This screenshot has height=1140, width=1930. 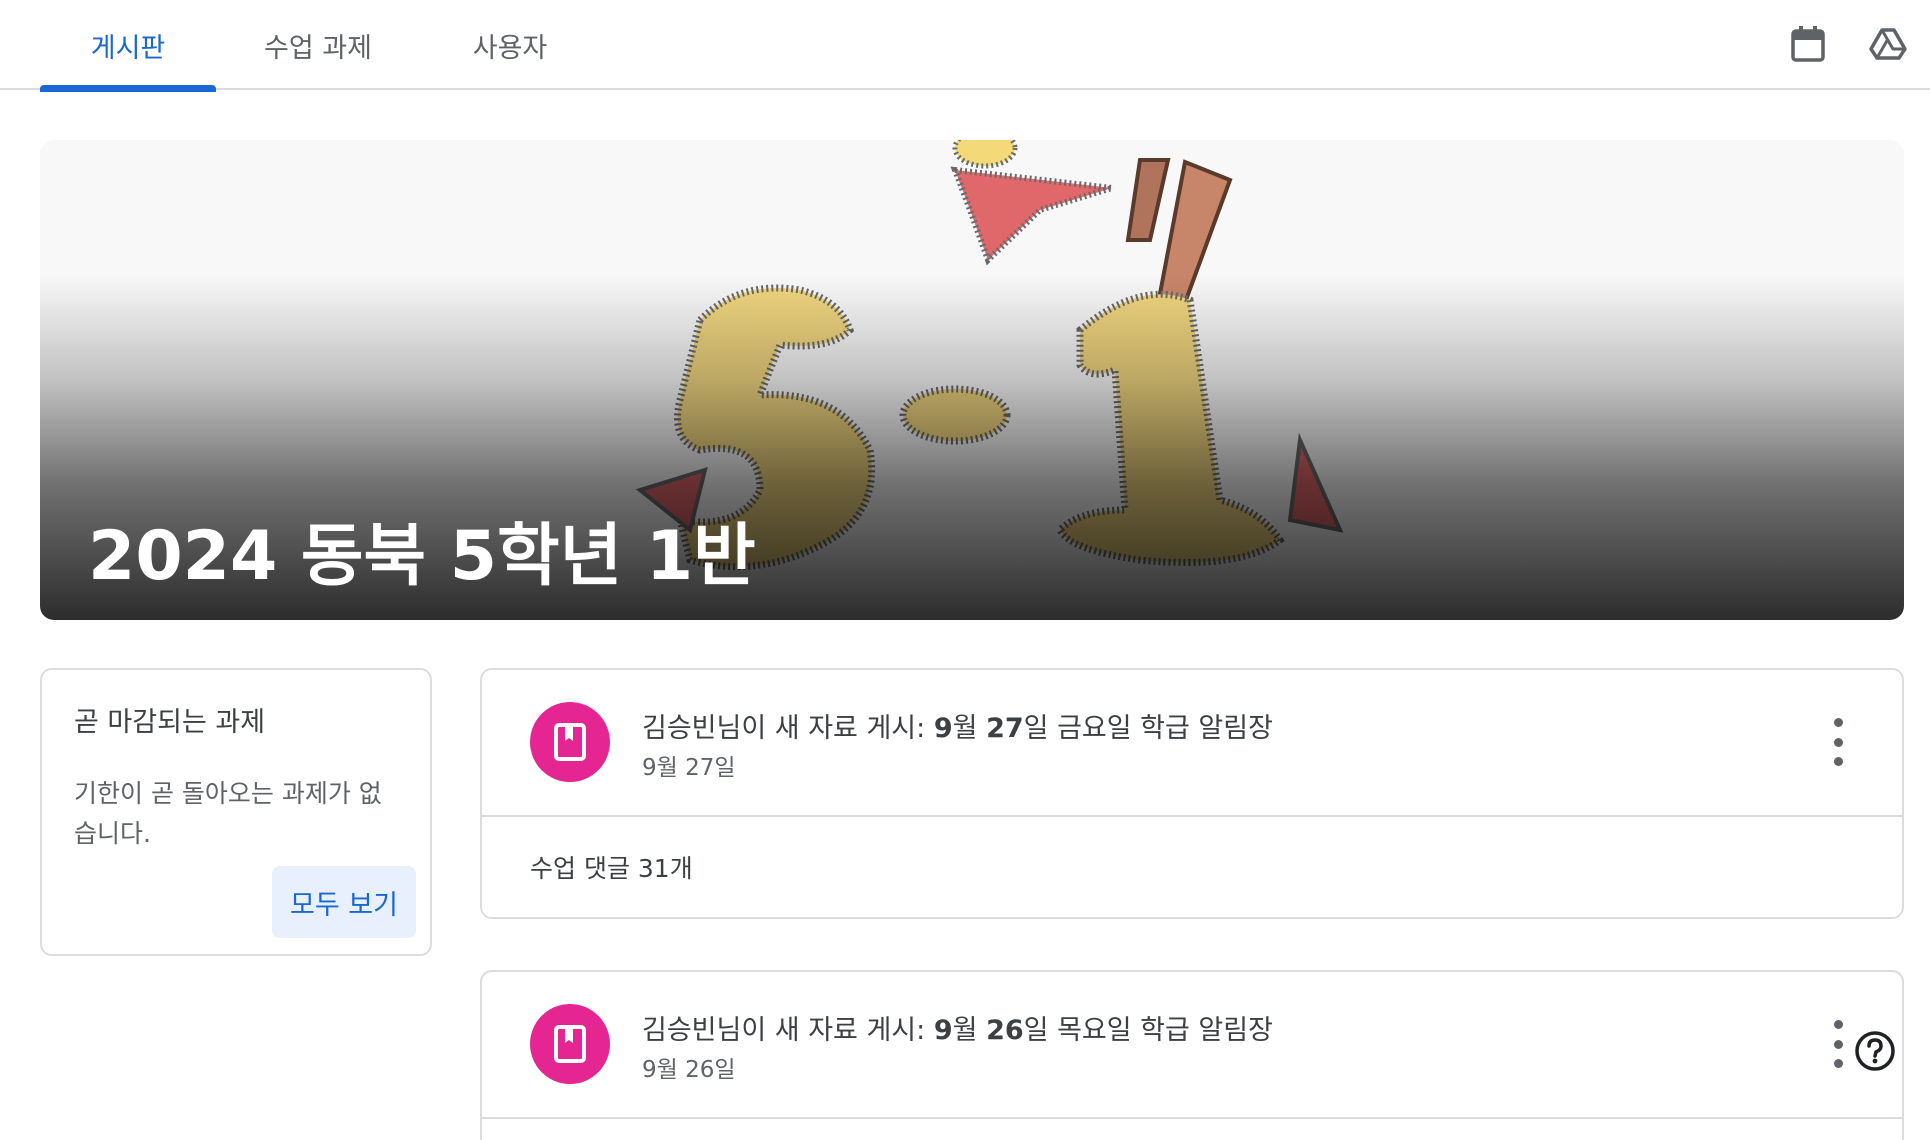 I want to click on upcoming-card: 곧 마감되는 과제 기한이 곧 돌아오는 과제가 없습니다. 모두 보기, so click(x=236, y=812).